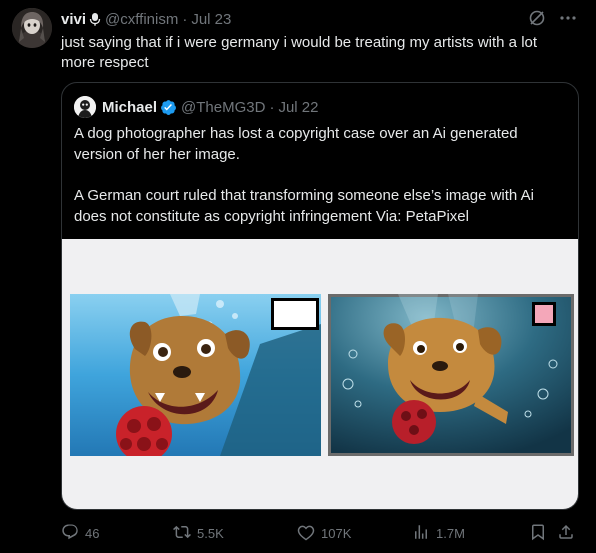 This screenshot has height=553, width=596. I want to click on quote-author-handle: @TheMG3D, so click(223, 107).